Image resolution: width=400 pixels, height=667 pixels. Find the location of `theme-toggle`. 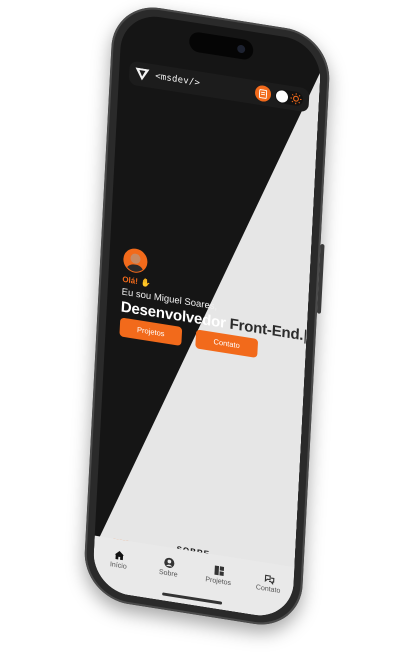

theme-toggle is located at coordinates (289, 97).